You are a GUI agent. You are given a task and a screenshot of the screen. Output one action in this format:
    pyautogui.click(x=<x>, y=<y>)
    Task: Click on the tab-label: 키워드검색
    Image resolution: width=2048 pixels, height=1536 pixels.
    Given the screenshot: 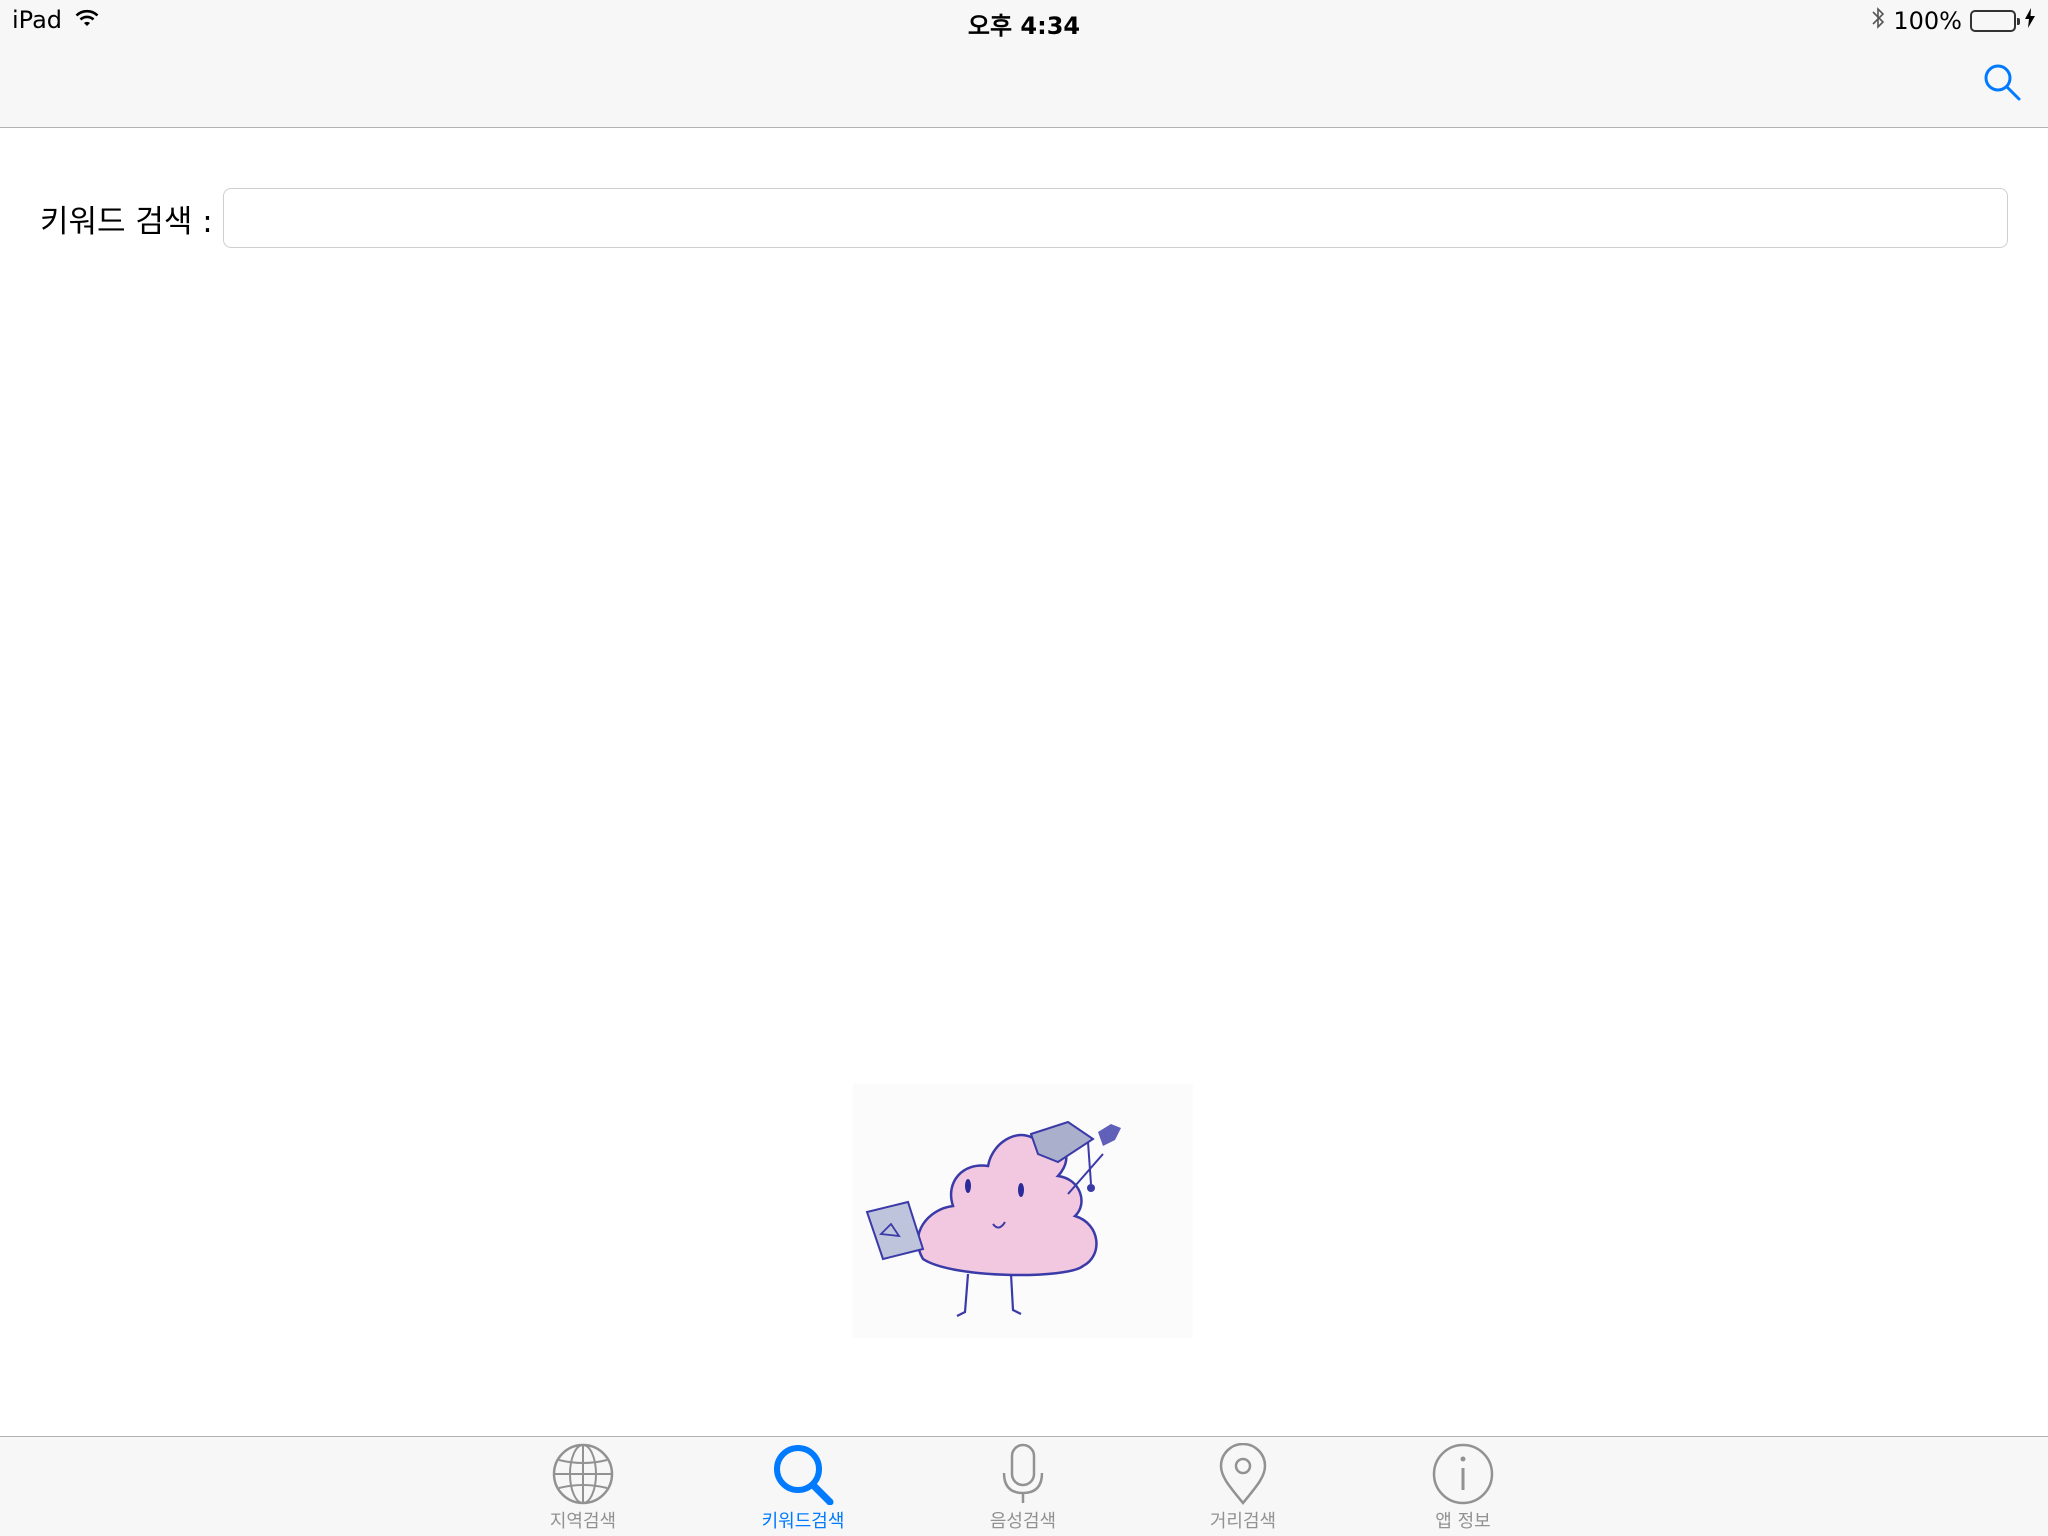 What is the action you would take?
    pyautogui.click(x=803, y=1521)
    